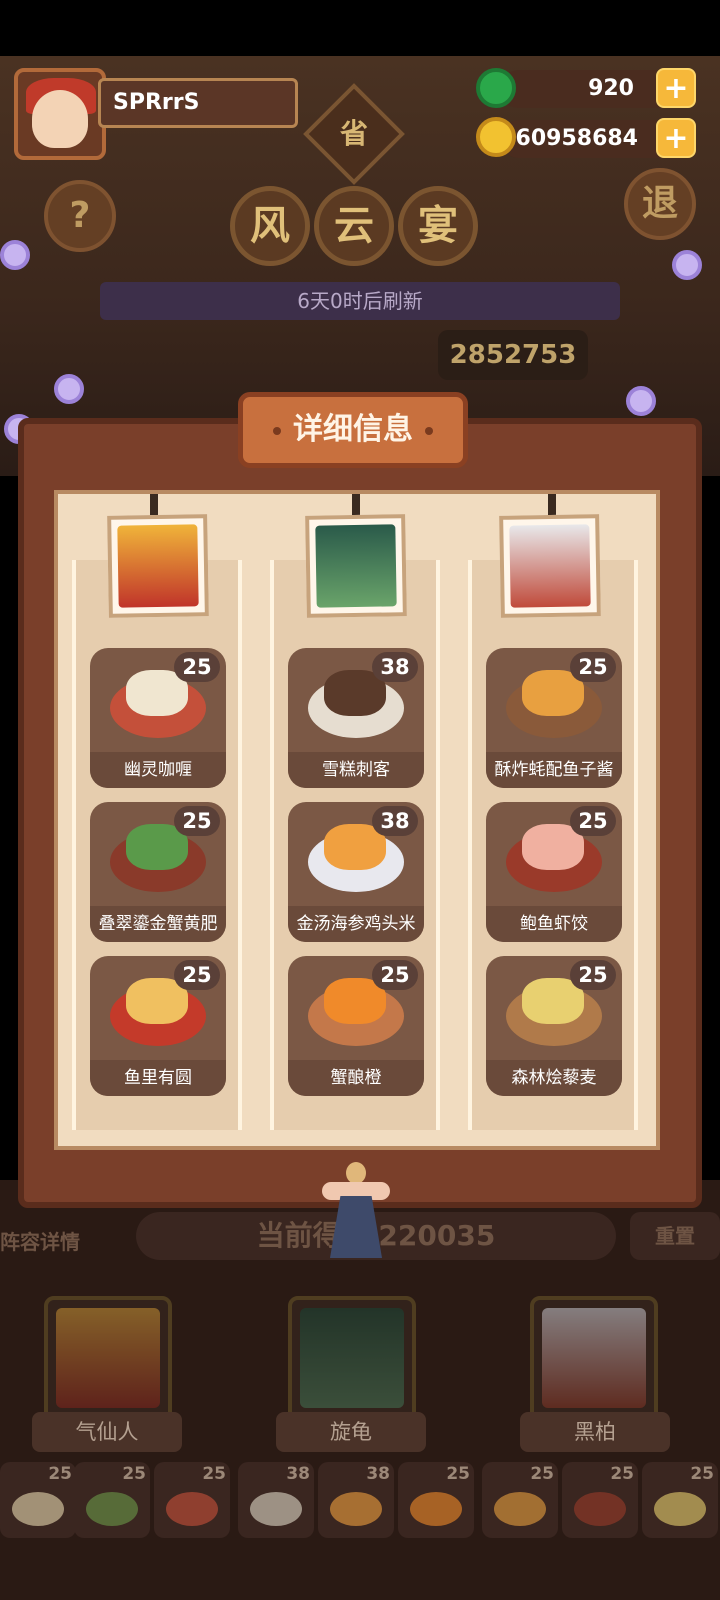 The image size is (720, 1600). Describe the element at coordinates (356, 924) in the screenshot. I see `dish-name: 金汤海参鸡头米` at that location.